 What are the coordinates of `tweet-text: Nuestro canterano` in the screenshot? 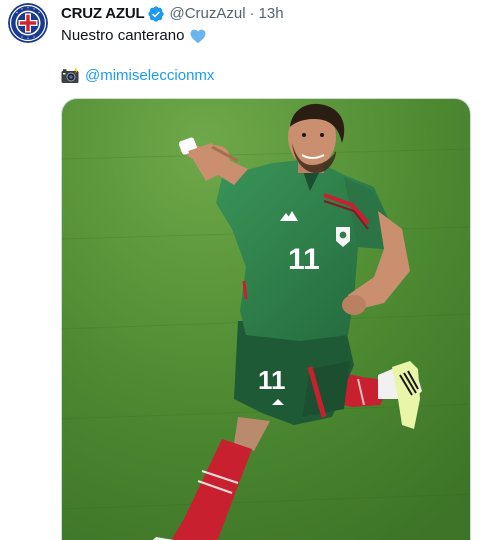 It's located at (134, 36).